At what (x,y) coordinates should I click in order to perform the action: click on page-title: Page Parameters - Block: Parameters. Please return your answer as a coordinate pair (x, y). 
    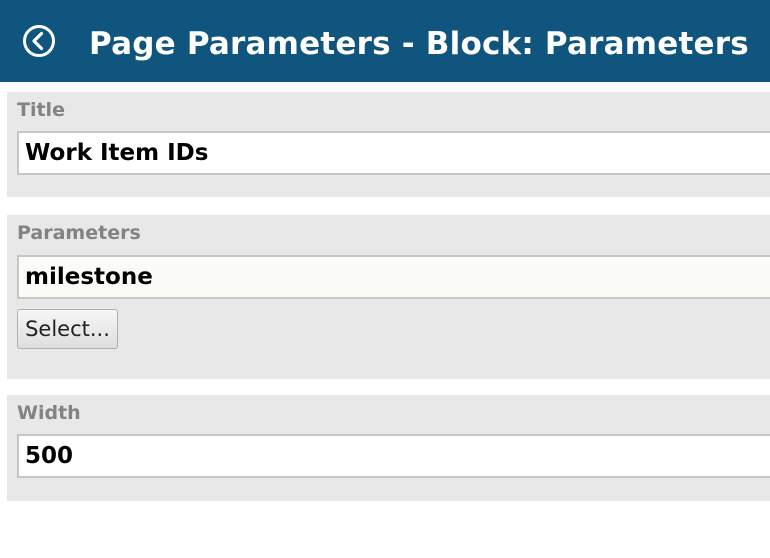
    Looking at the image, I should click on (419, 44).